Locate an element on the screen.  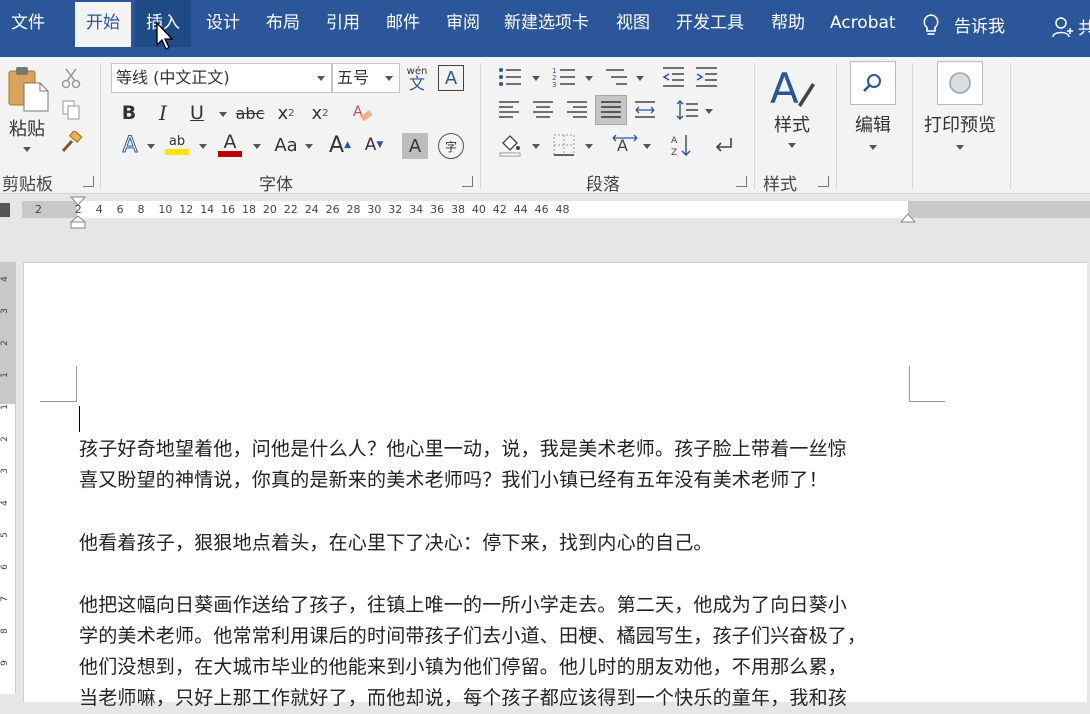
multilevel-list-button is located at coordinates (616, 77).